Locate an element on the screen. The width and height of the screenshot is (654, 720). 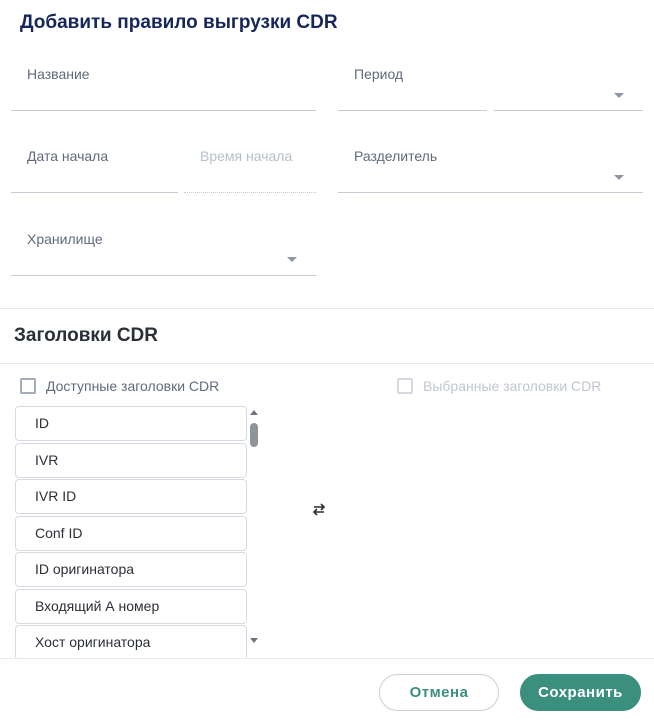
list-item: ID is located at coordinates (131, 423).